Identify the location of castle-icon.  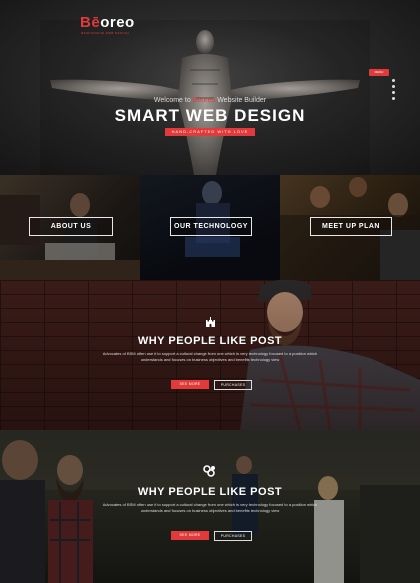
(210, 322).